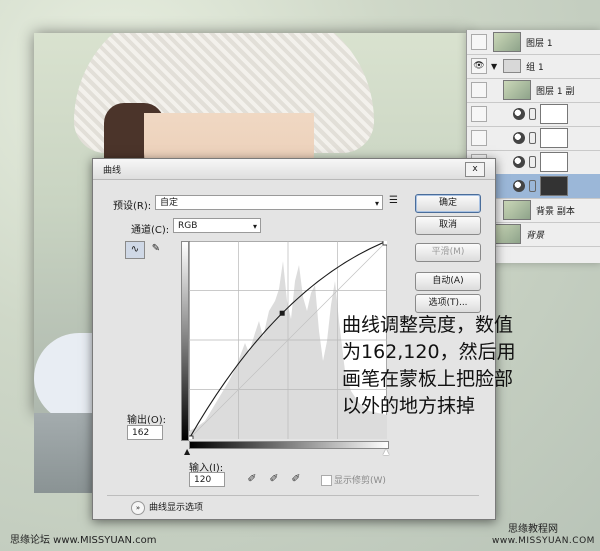  What do you see at coordinates (360, 481) in the screenshot?
I see `show-clipping-label: 显示修剪(W)` at bounding box center [360, 481].